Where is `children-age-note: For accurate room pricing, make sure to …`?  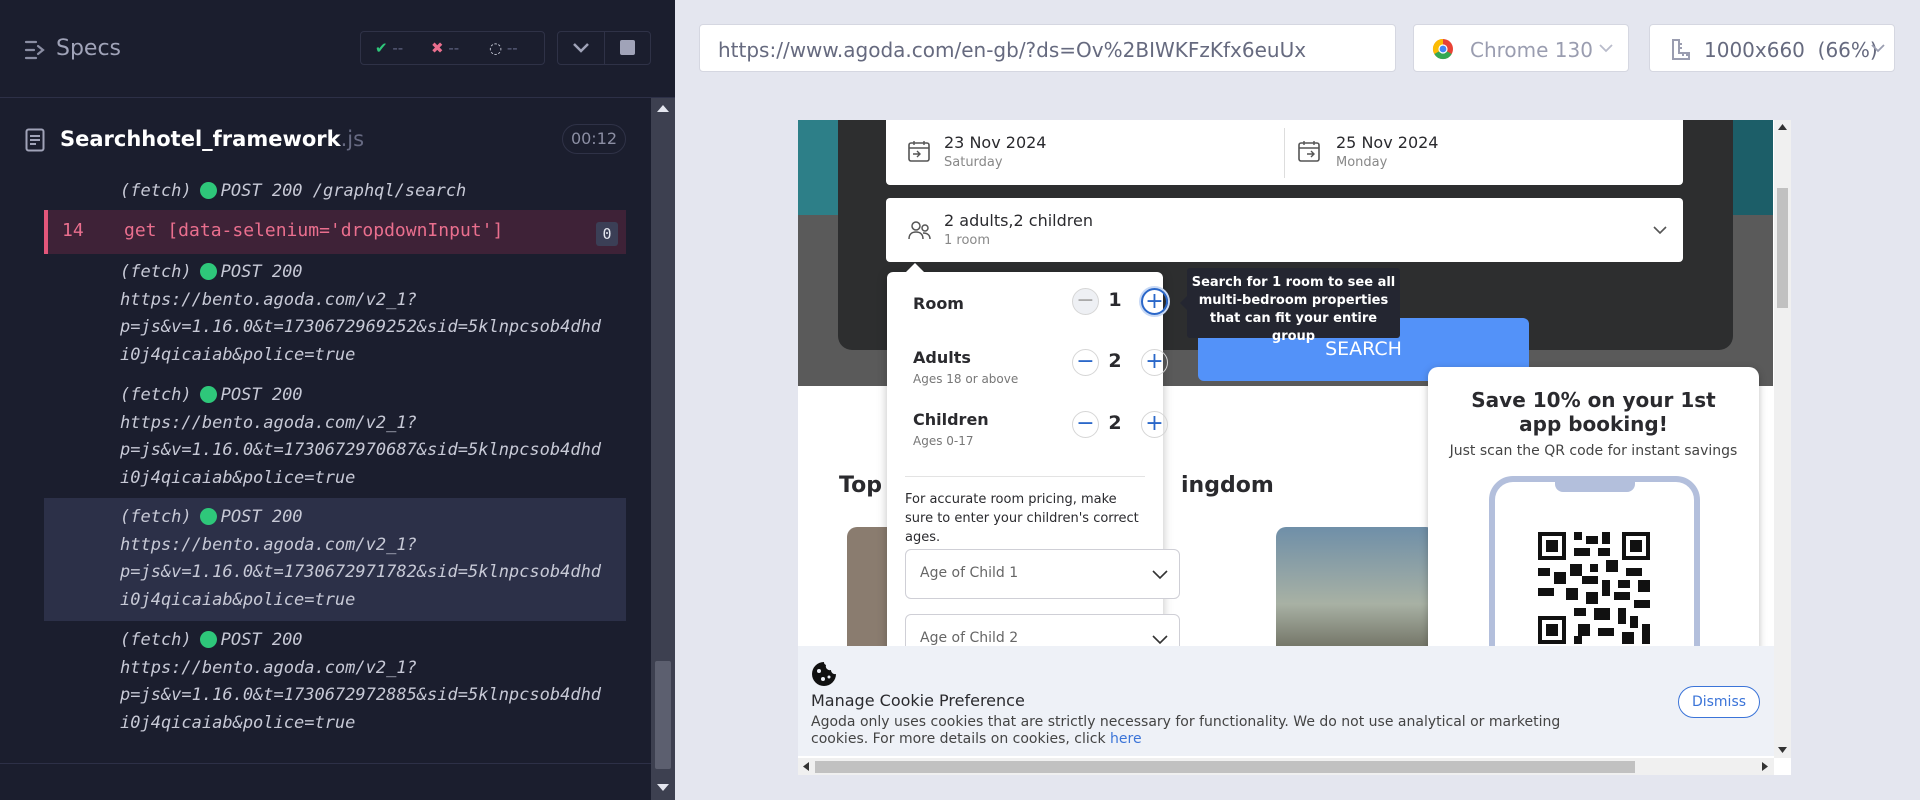
children-age-note: For accurate room pricing, make sure to … is located at coordinates (1022, 518).